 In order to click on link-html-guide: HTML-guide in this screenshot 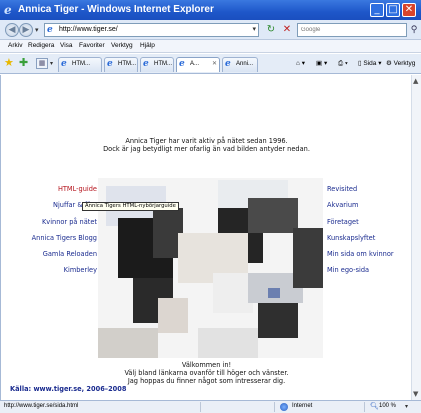, I will do `click(64, 193)`.